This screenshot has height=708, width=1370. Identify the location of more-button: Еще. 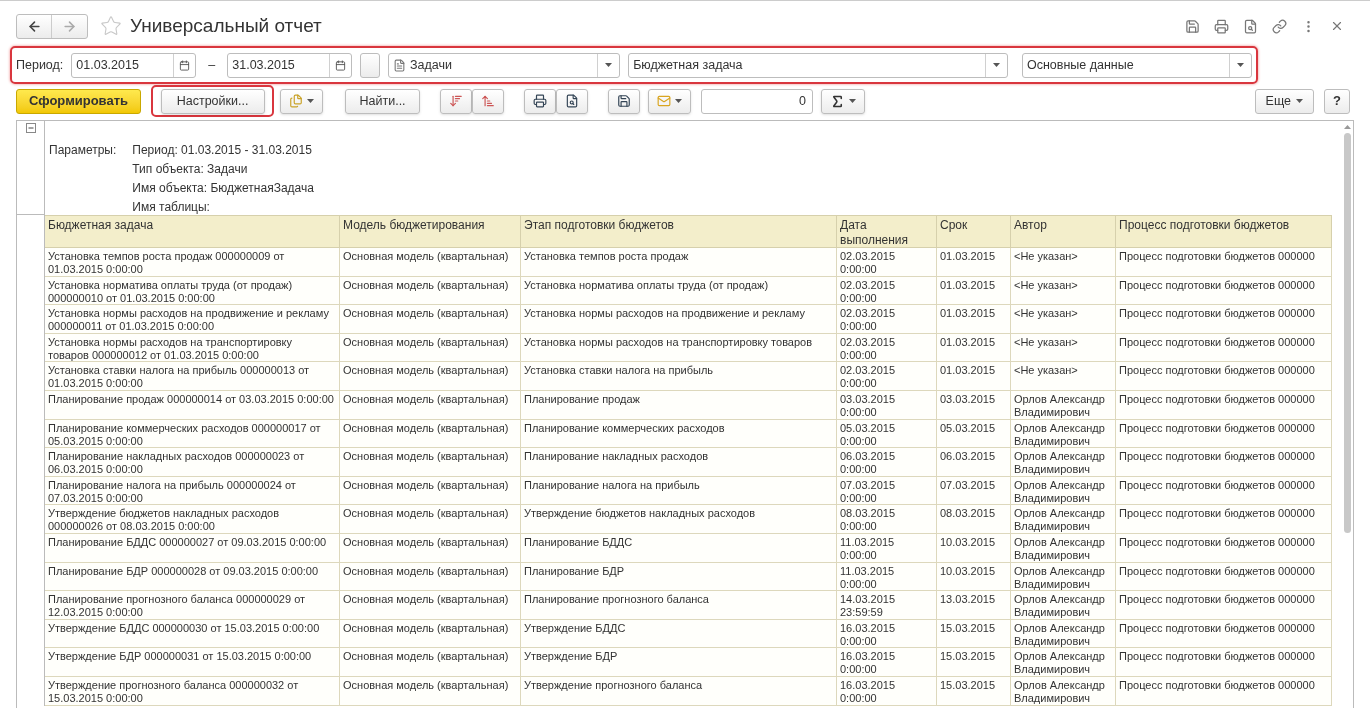
(1284, 101).